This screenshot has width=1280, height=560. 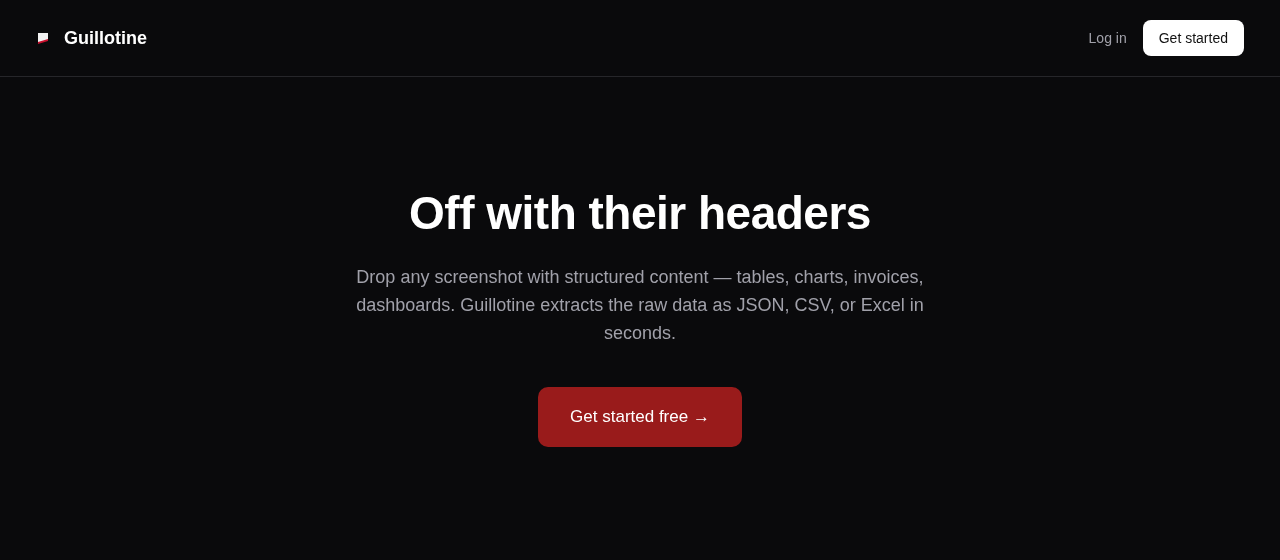 I want to click on logo-icon, so click(x=43, y=38).